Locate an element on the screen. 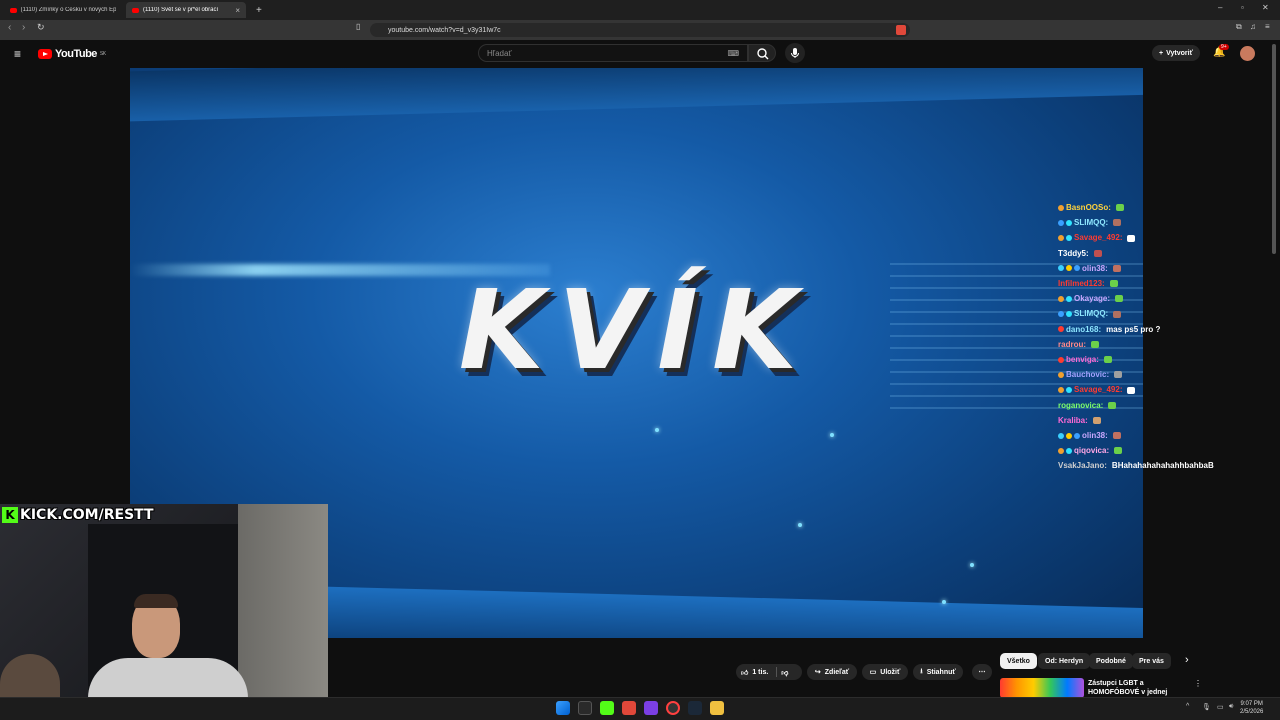  scrollbar is located at coordinates (1274, 149).